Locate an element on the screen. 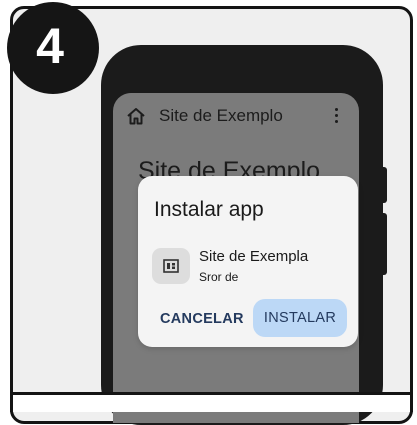 The height and width of the screenshot is (425, 417). app-subtitle: Sror de is located at coordinates (219, 277).